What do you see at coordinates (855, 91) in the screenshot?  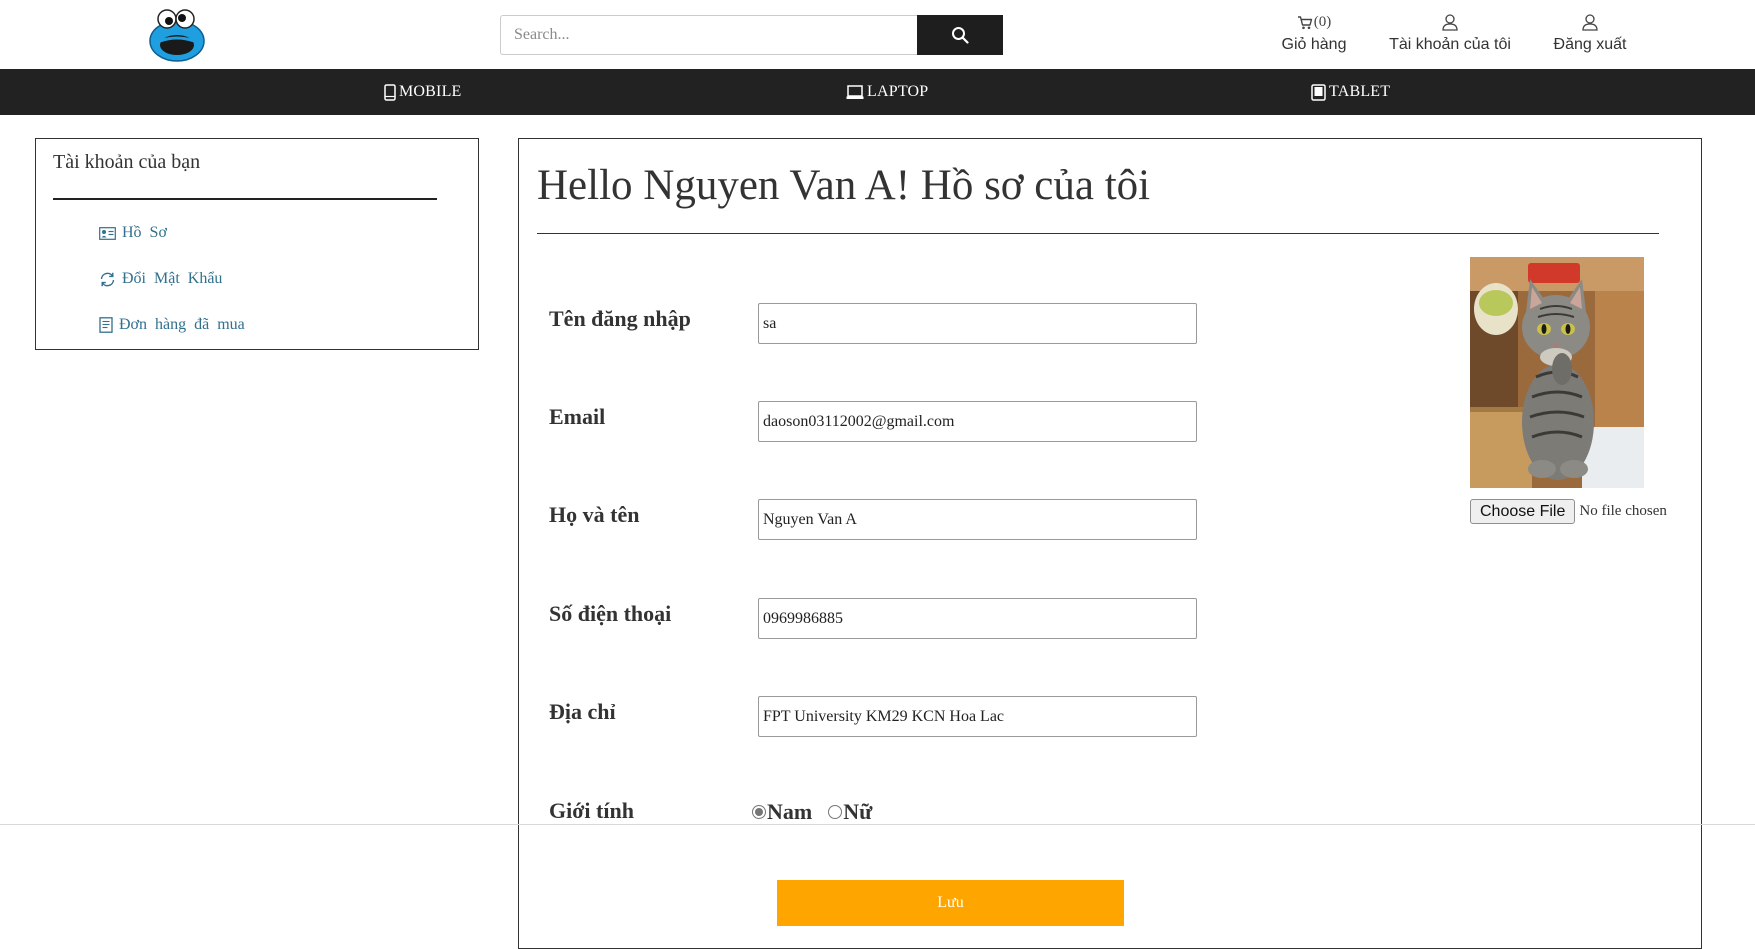 I see `laptop-icon` at bounding box center [855, 91].